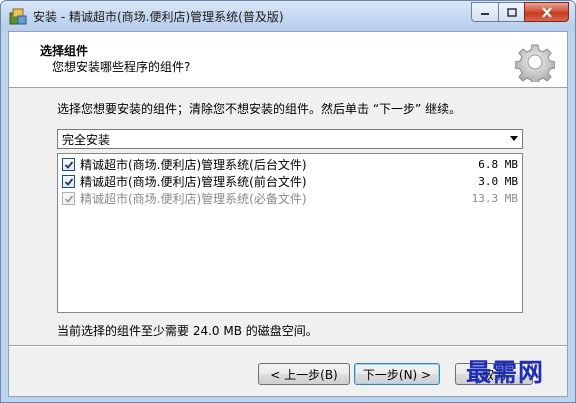 This screenshot has width=576, height=403. Describe the element at coordinates (397, 374) in the screenshot. I see `next-button: 下一步(N) >` at that location.